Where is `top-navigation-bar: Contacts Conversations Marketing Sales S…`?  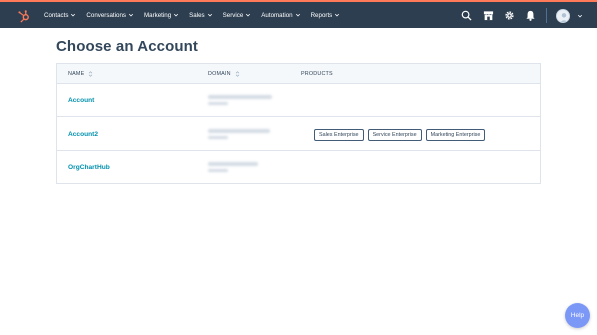
top-navigation-bar: Contacts Conversations Marketing Sales S… is located at coordinates (298, 14).